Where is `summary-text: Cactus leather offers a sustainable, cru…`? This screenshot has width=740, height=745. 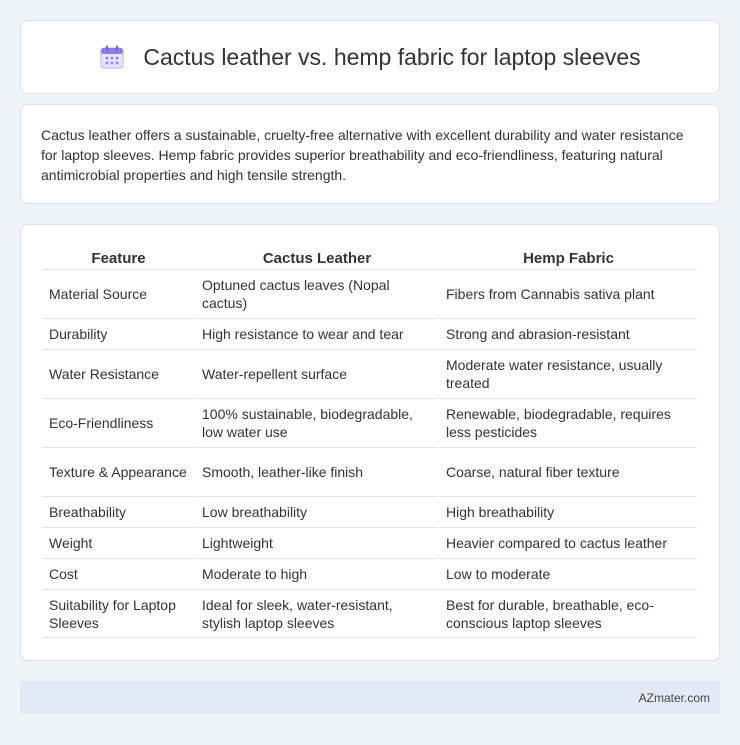
summary-text: Cactus leather offers a sustainable, cru… is located at coordinates (362, 155).